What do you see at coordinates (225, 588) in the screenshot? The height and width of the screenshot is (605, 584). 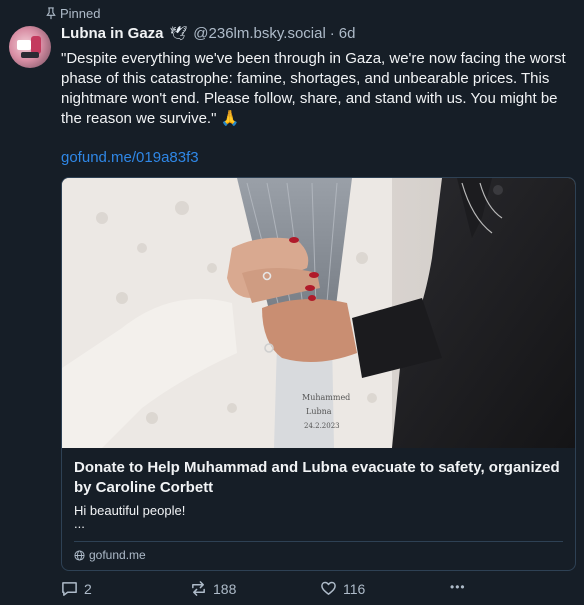 I see `repost-count: 188` at bounding box center [225, 588].